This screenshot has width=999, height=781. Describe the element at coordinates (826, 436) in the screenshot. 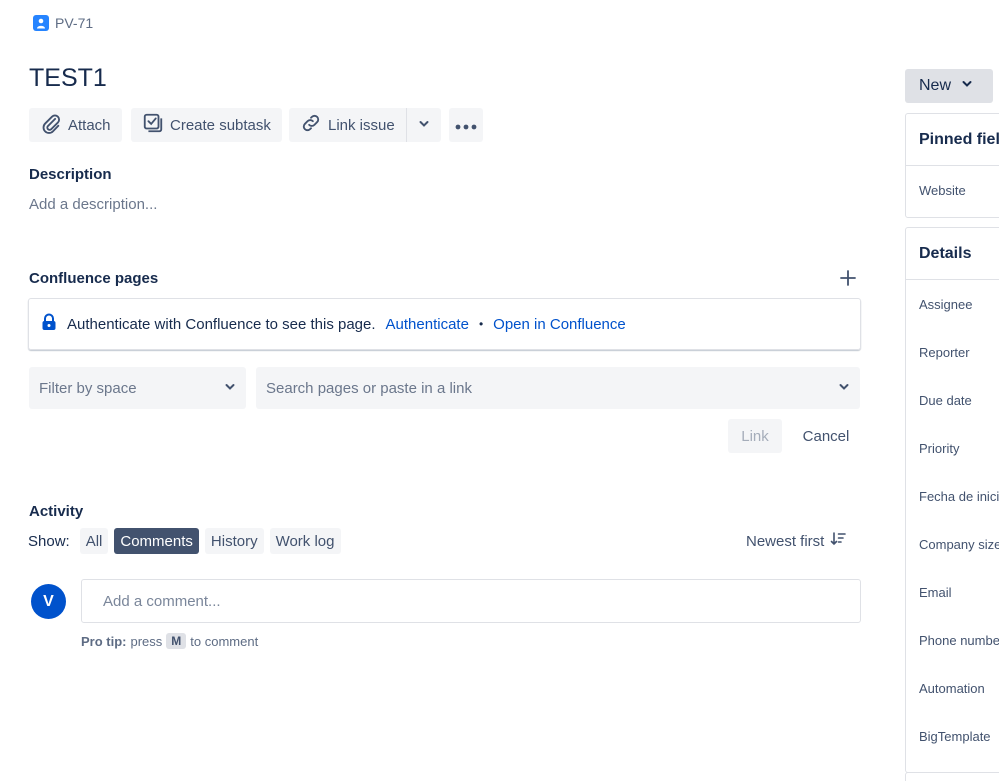

I see `cancel-button: Cancel` at that location.